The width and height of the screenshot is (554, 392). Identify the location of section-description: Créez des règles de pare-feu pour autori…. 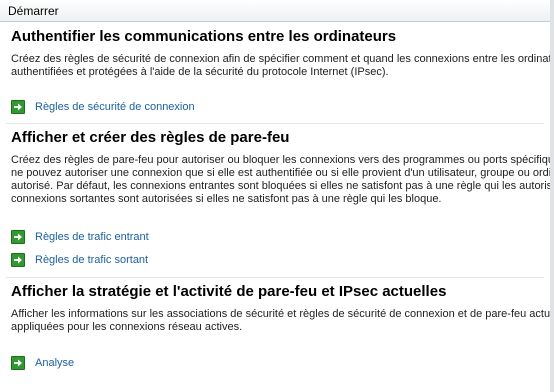
(280, 180).